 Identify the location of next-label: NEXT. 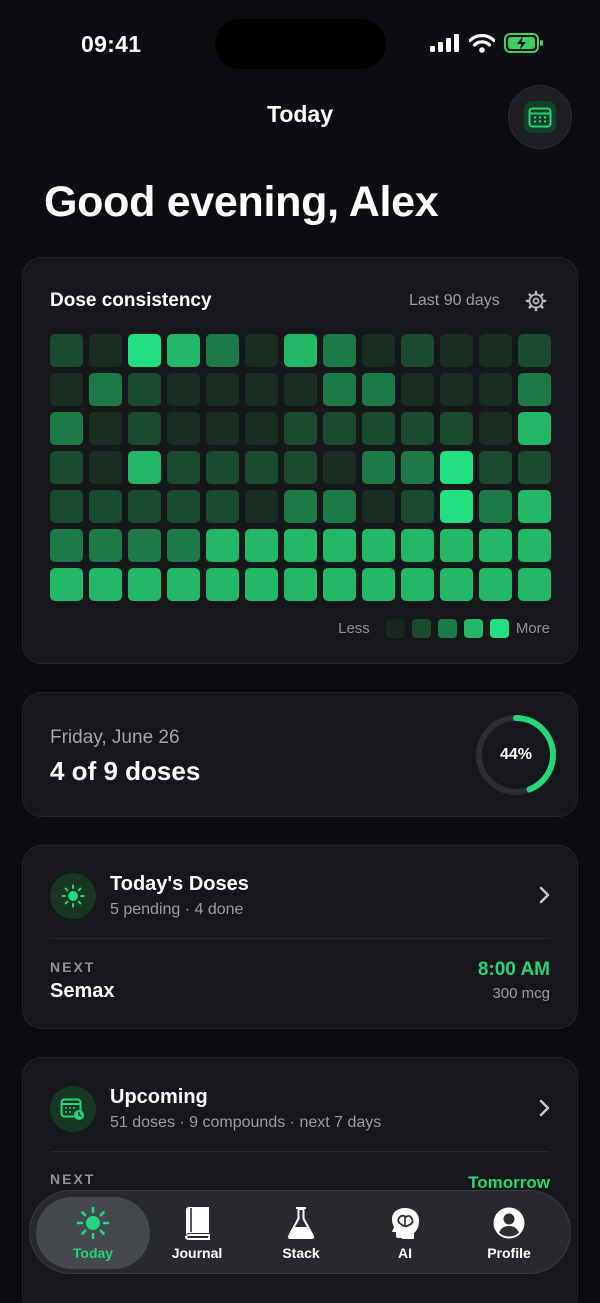
(73, 967).